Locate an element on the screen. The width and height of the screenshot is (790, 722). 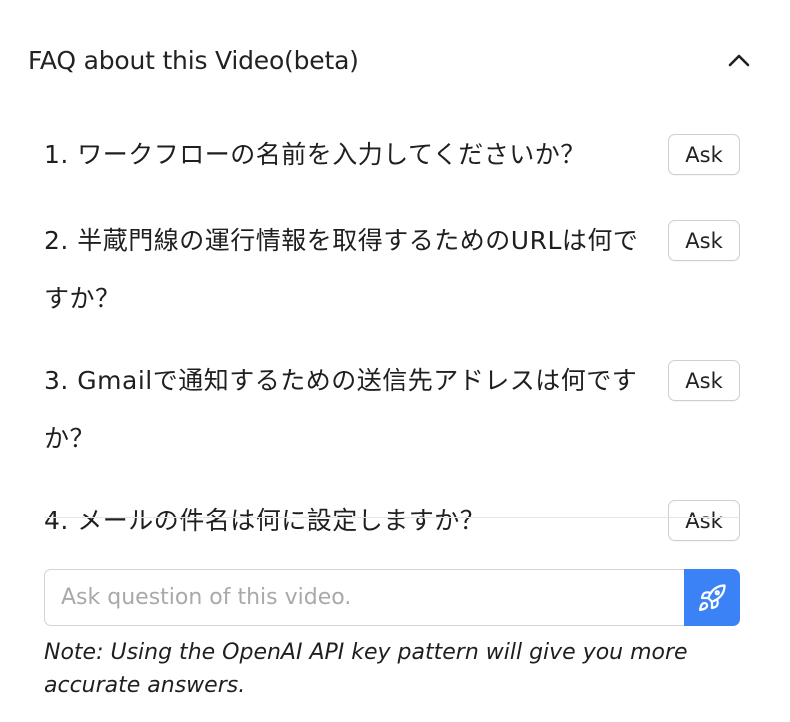
faq-item: 3. Gmailで通知するための送信先アドレスは何ですか？ Ask is located at coordinates (392, 414).